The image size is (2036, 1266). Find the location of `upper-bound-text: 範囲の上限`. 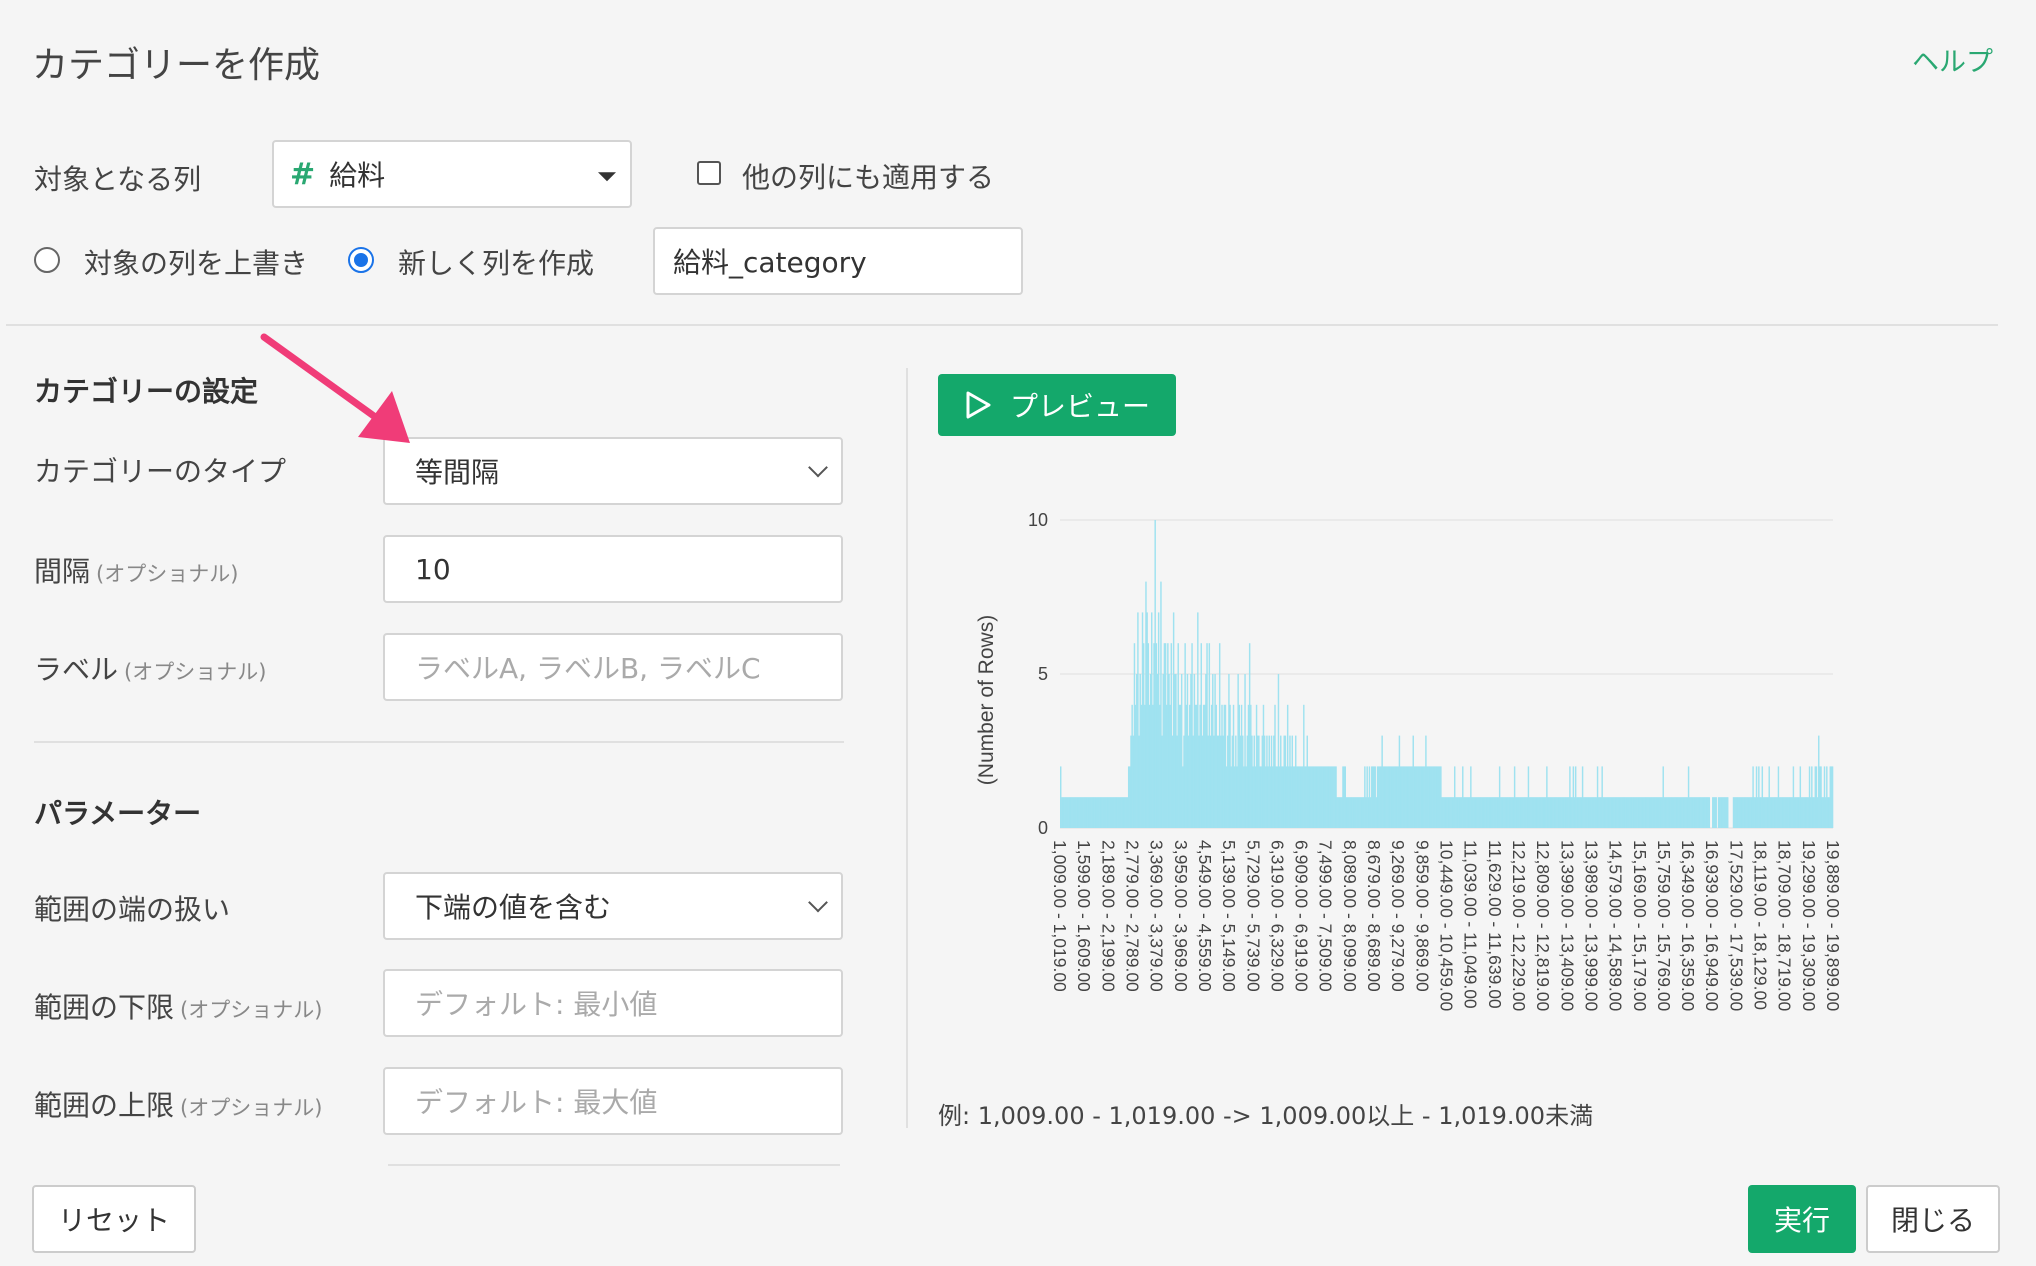

upper-bound-text: 範囲の上限 is located at coordinates (104, 1105).